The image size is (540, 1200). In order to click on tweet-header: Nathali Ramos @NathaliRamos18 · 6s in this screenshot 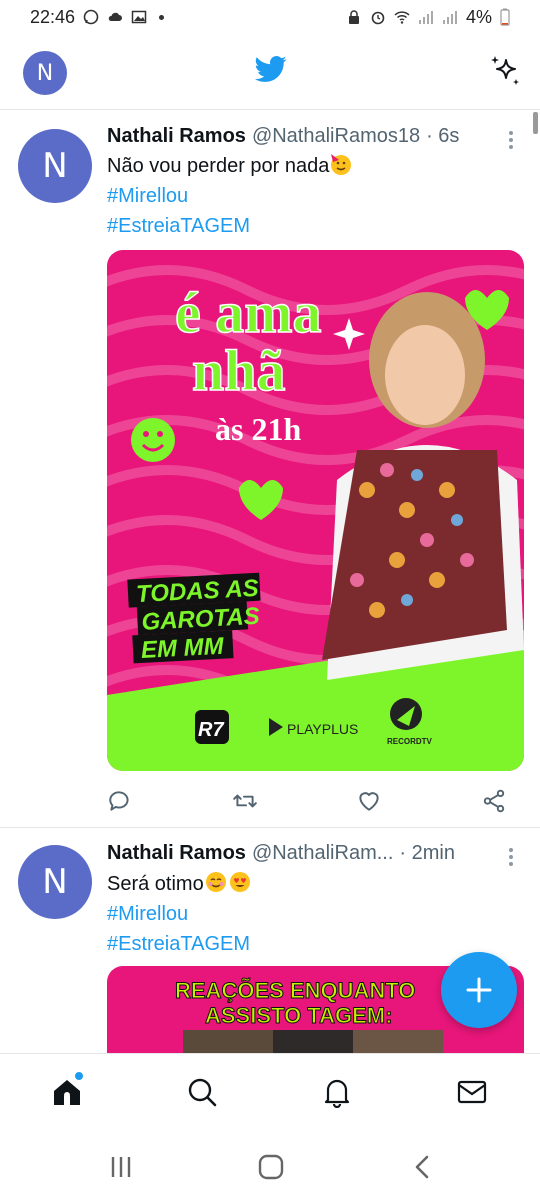, I will do `click(309, 136)`.